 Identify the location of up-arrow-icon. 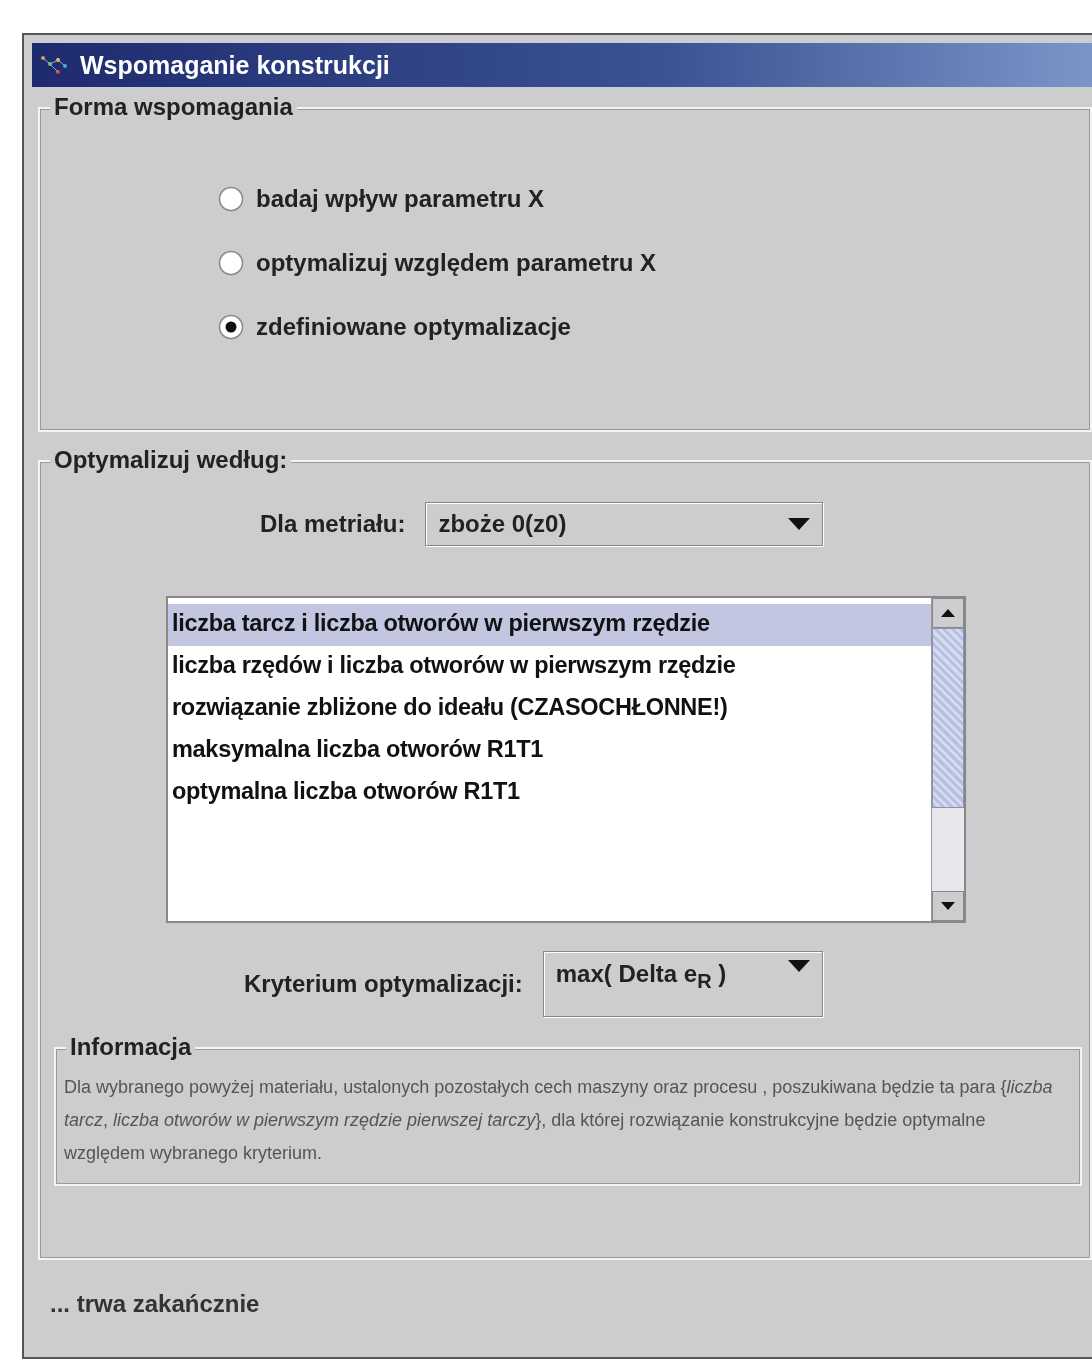
(948, 613).